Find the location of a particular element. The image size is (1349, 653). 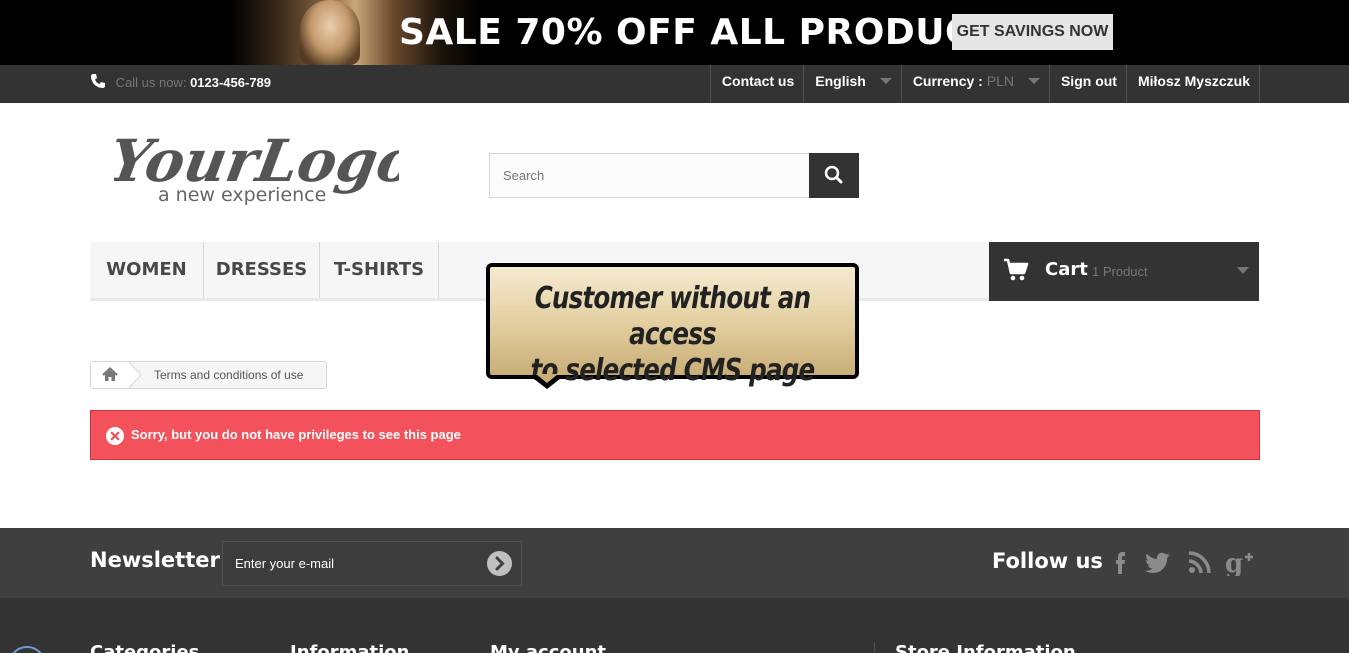

google-plus-icon: g is located at coordinates (1240, 562).